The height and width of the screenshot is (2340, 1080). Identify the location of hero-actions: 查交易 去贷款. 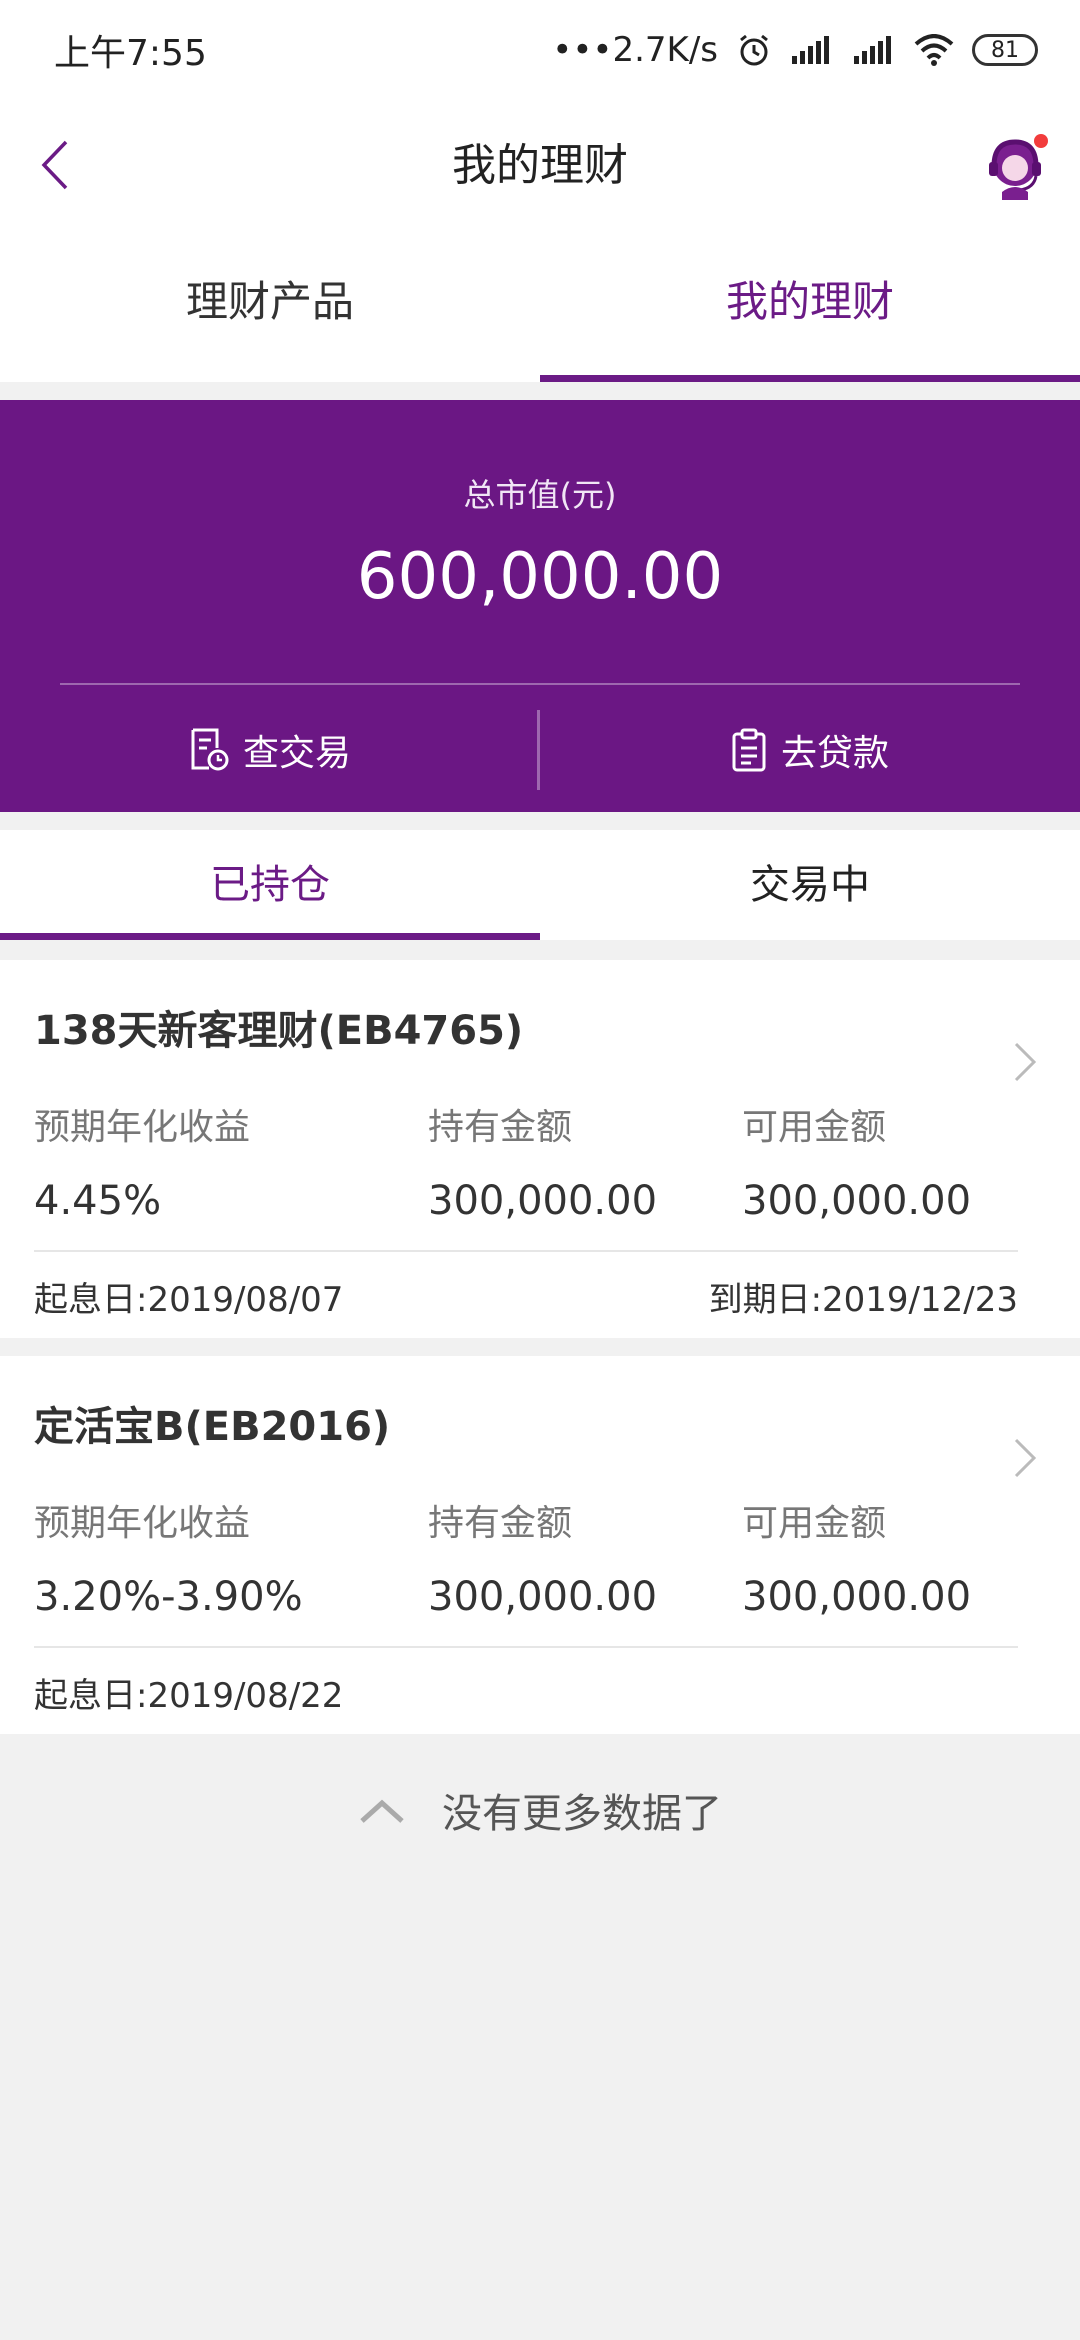
(540, 750).